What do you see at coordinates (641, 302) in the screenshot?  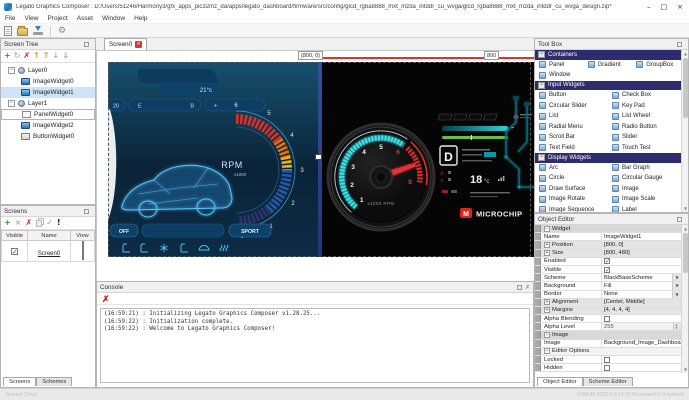 I see `property-value: [Center, Middle]` at bounding box center [641, 302].